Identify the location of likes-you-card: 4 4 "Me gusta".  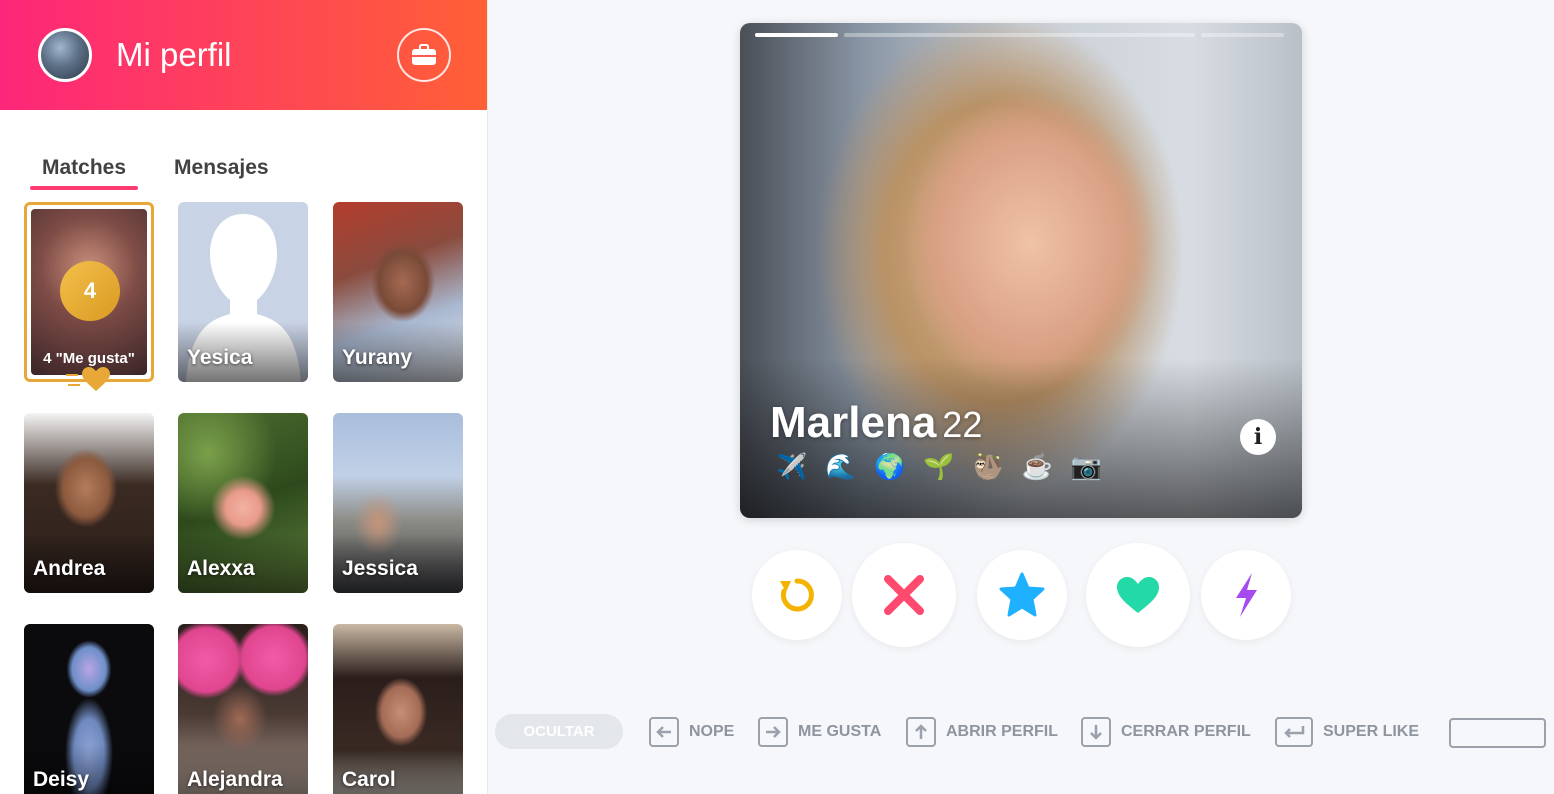
(89, 292).